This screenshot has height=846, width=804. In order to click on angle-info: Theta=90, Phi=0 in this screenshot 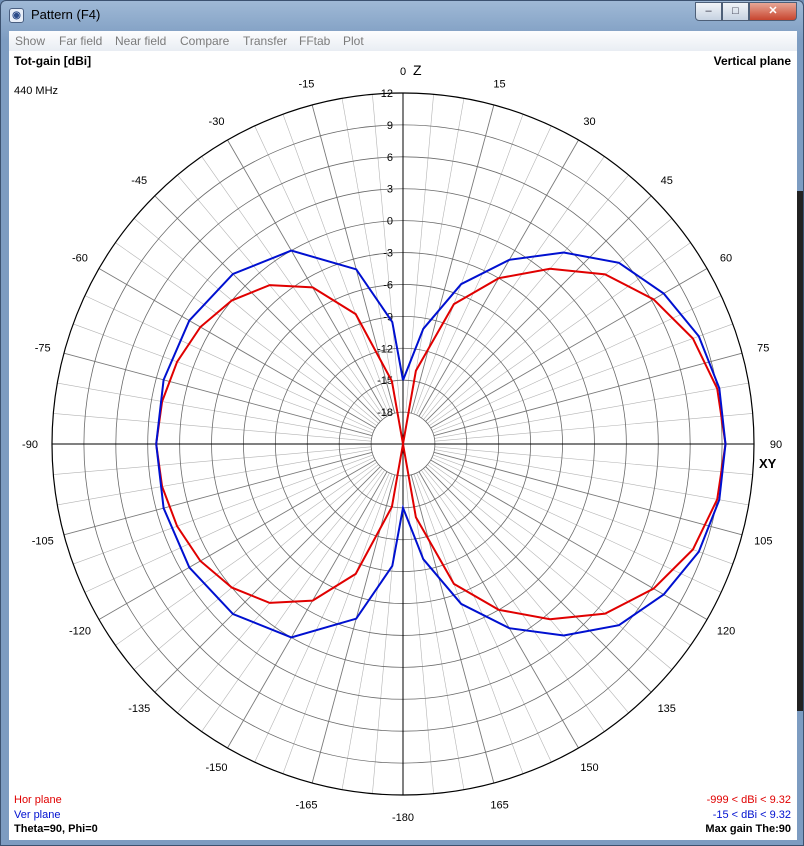, I will do `click(56, 829)`.